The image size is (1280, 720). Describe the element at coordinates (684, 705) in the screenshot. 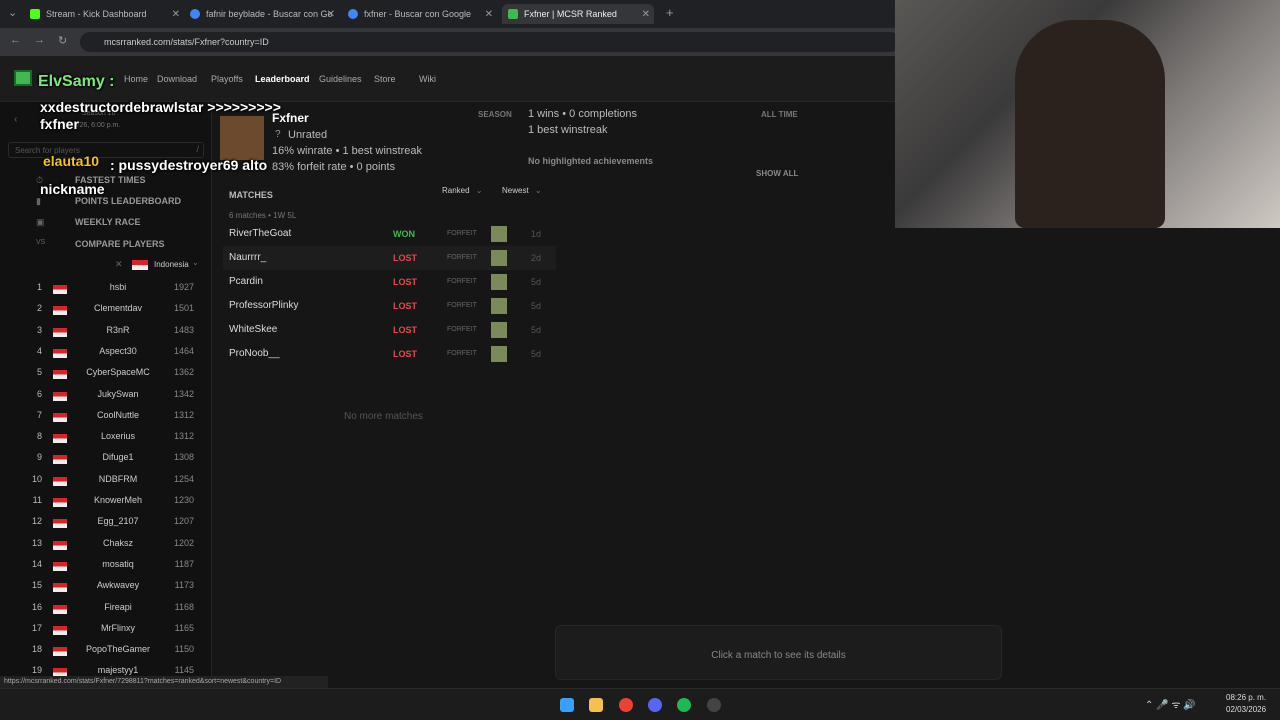

I see `spotify-icon` at that location.